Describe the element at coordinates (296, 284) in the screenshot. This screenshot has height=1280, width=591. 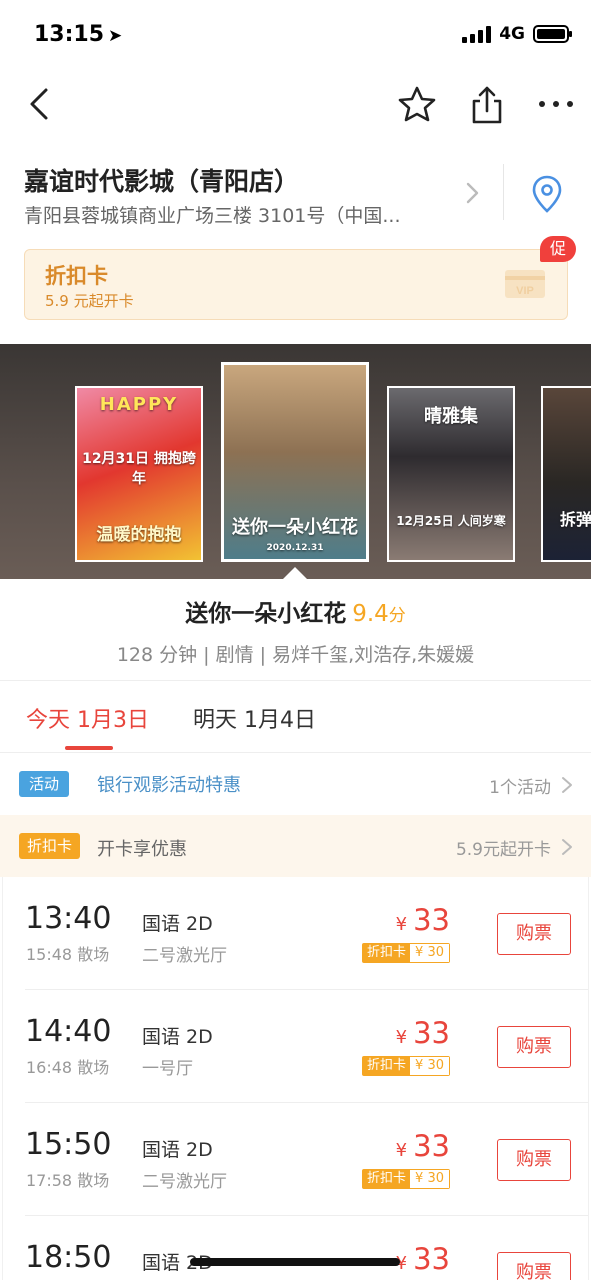
I see `discount-card-banner: 折扣卡 5.9 元起开卡 VIP` at that location.